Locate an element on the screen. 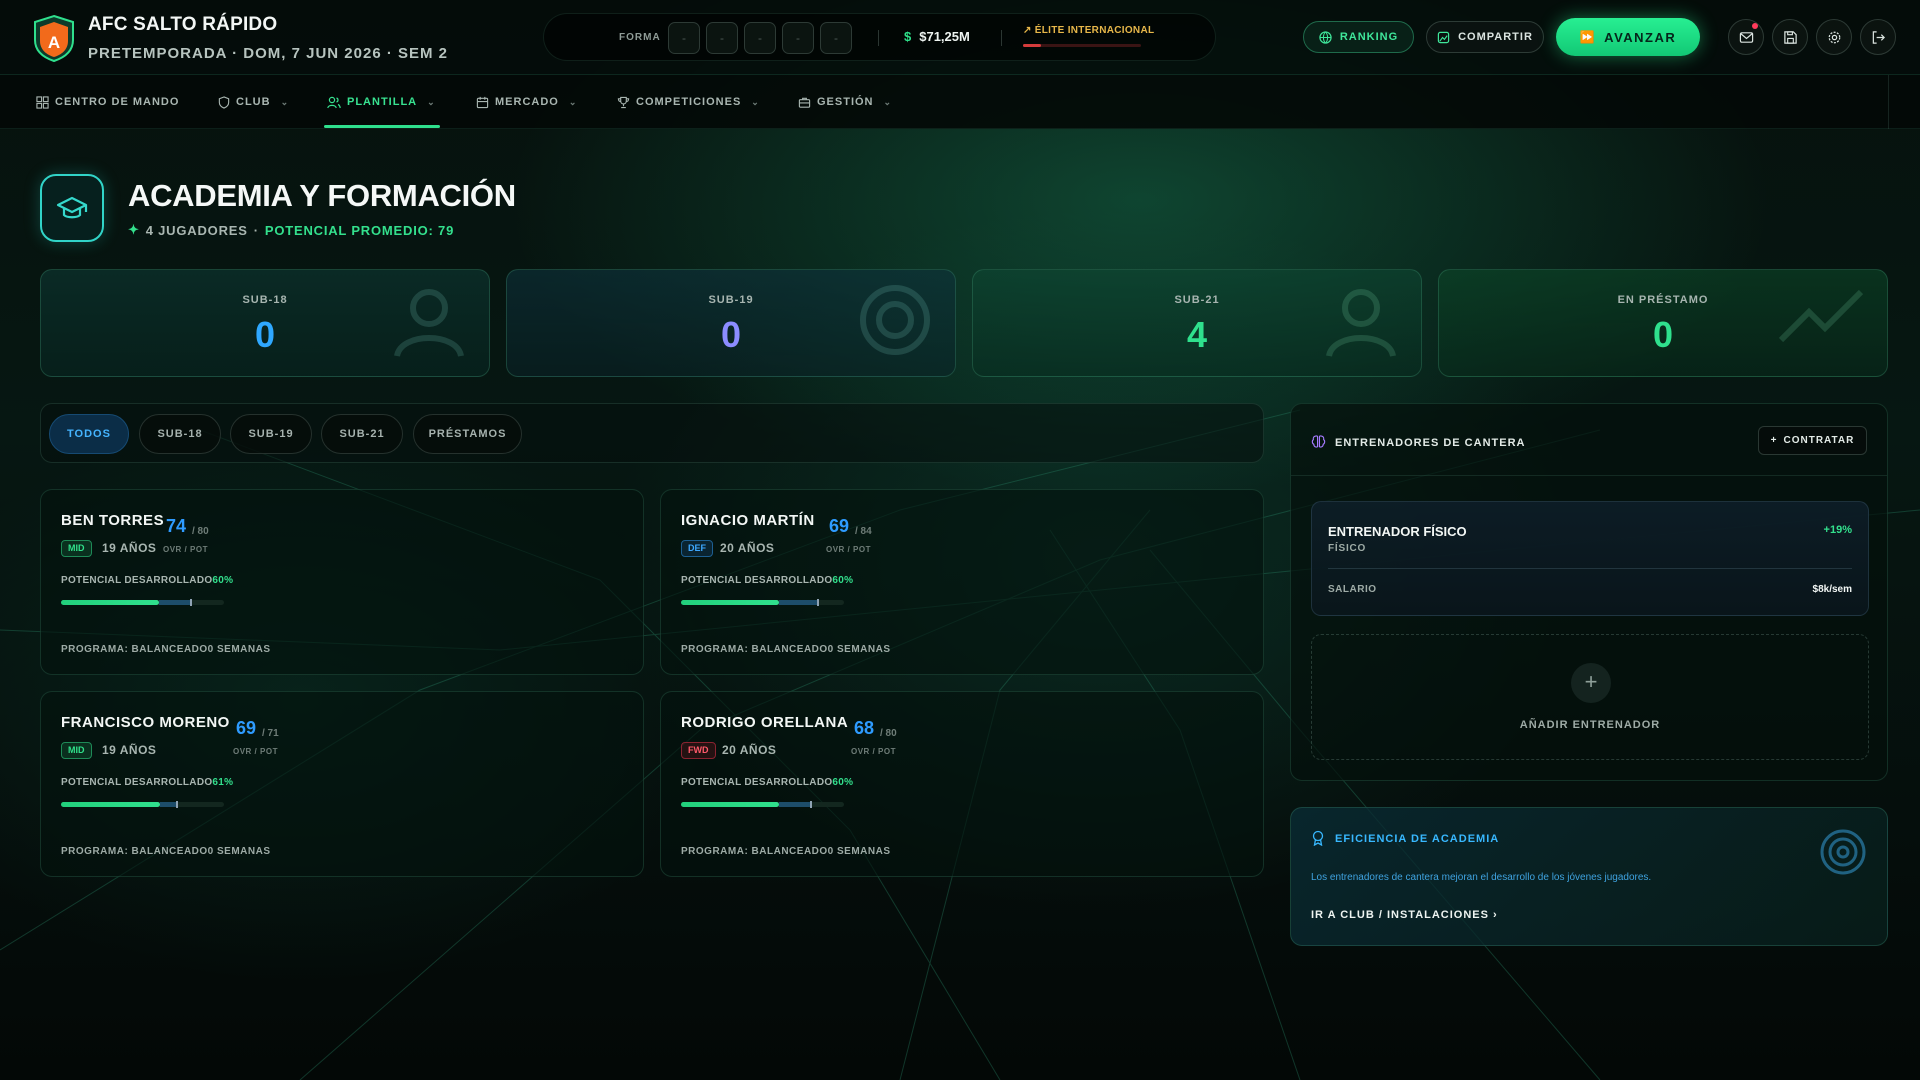  nav-label: COMPETICIONES is located at coordinates (689, 102).